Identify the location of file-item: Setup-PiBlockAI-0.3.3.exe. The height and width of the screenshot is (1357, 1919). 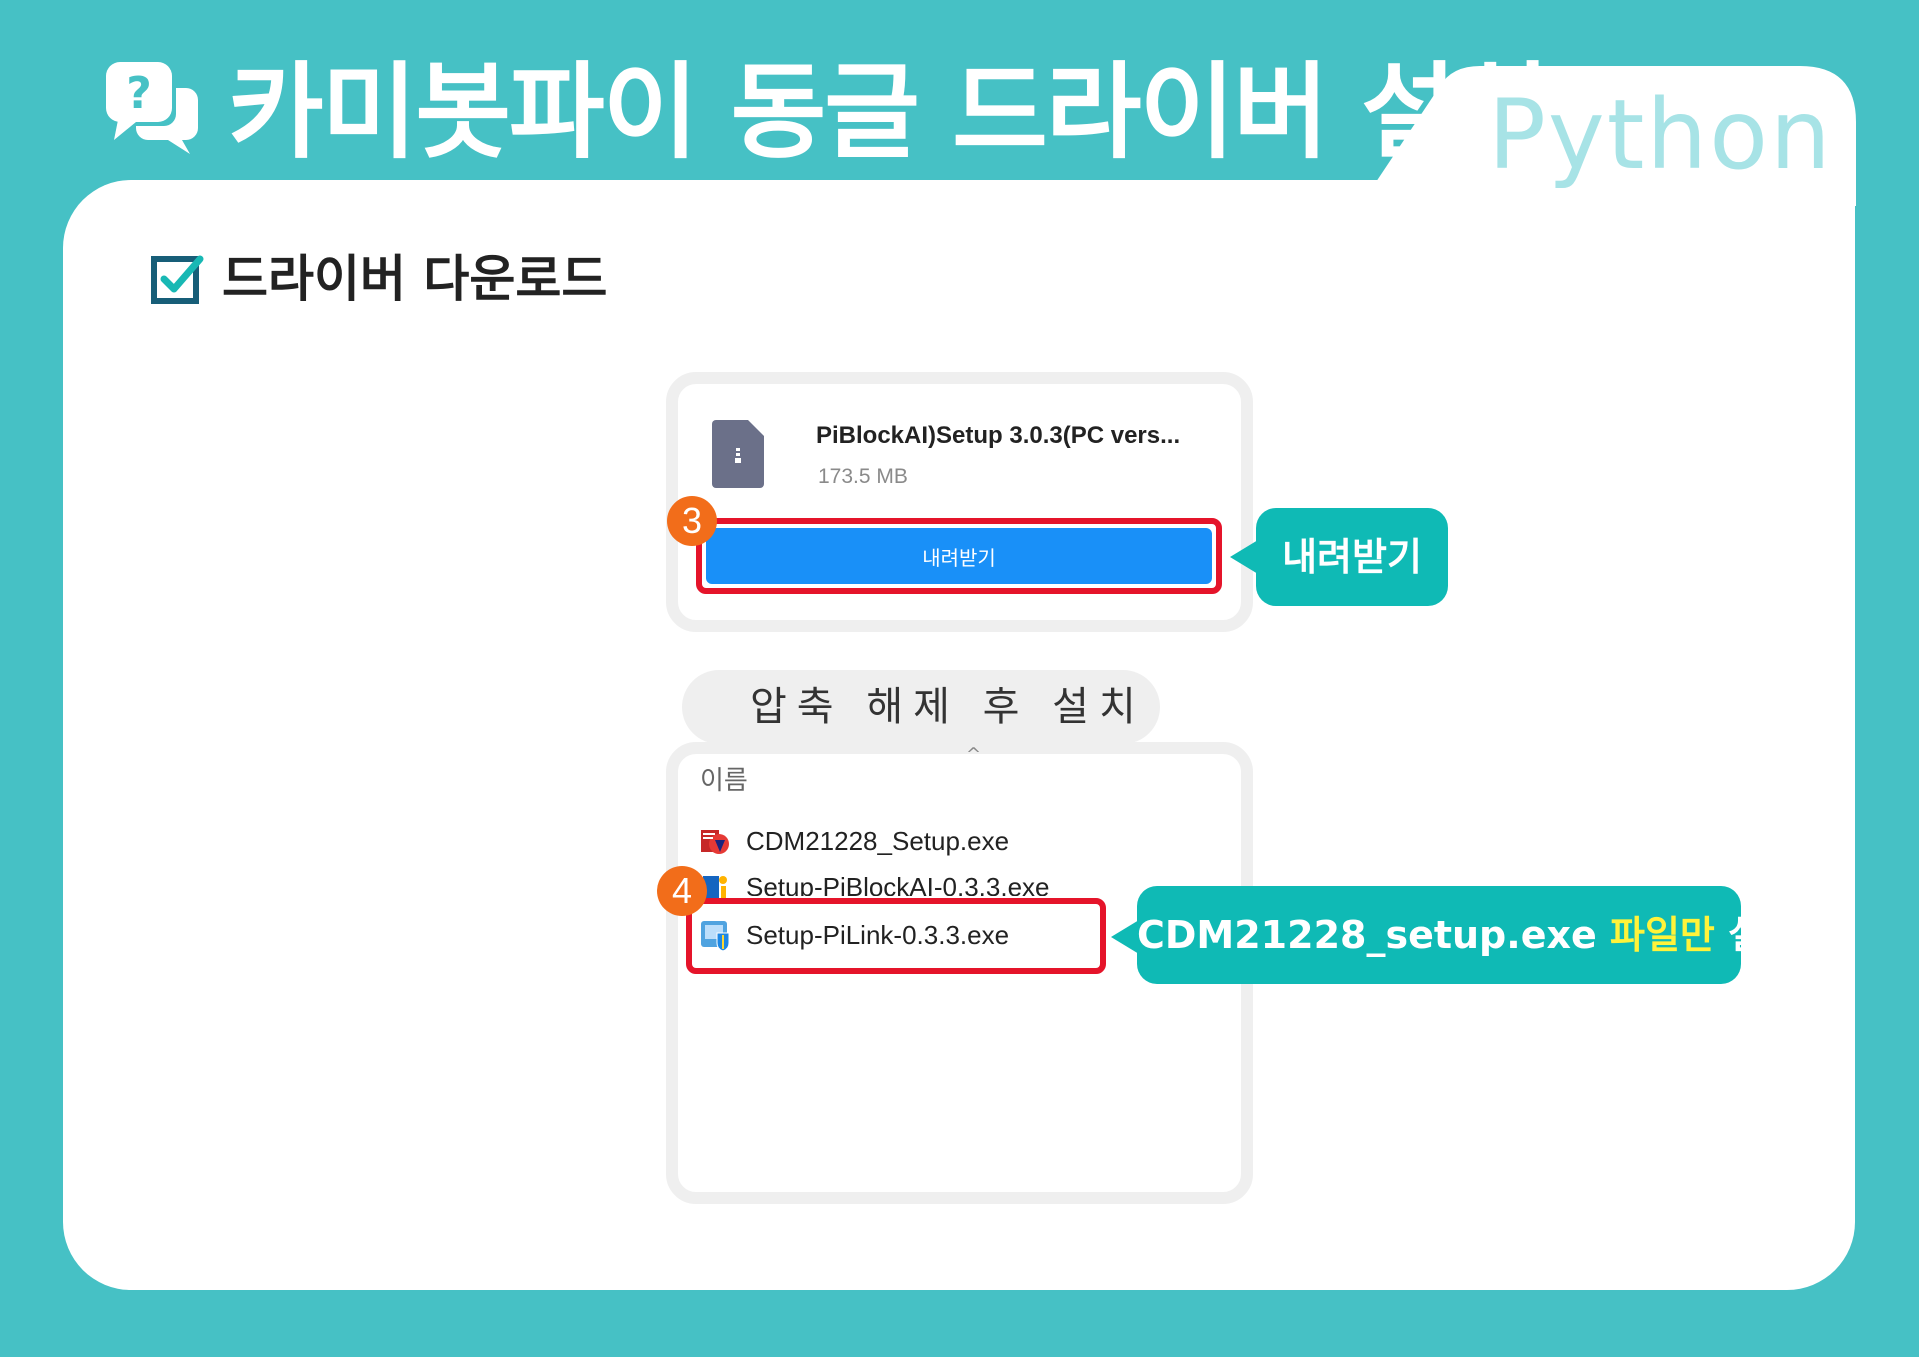
(898, 884).